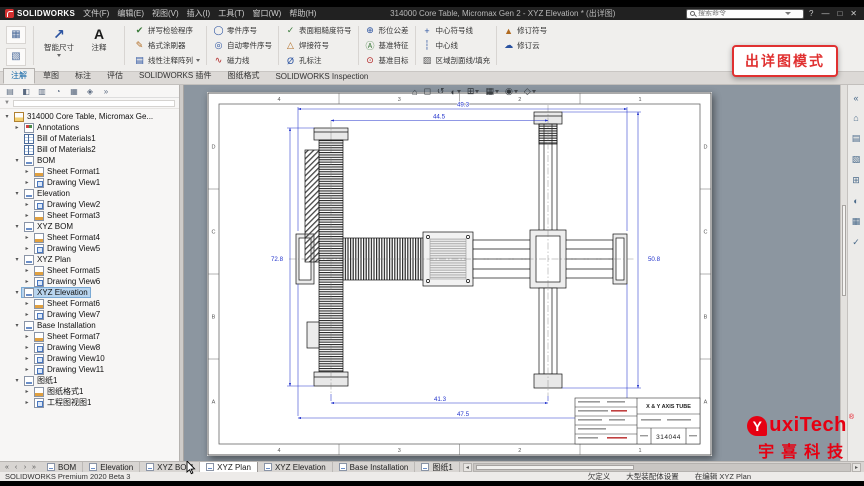 This screenshot has height=486, width=864. Describe the element at coordinates (473, 91) in the screenshot. I see `view-orientation-button: ⊞` at that location.